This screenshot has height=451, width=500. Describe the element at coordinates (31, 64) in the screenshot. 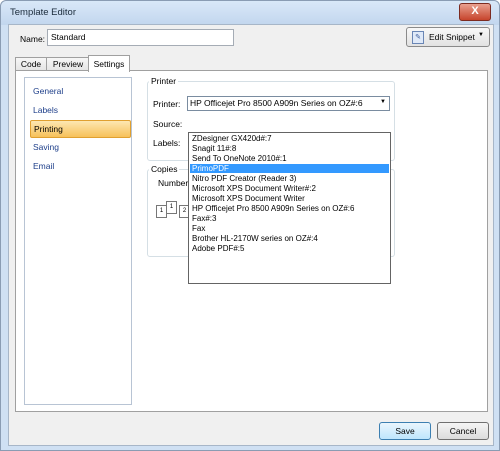

I see `tab-code: Code` at that location.